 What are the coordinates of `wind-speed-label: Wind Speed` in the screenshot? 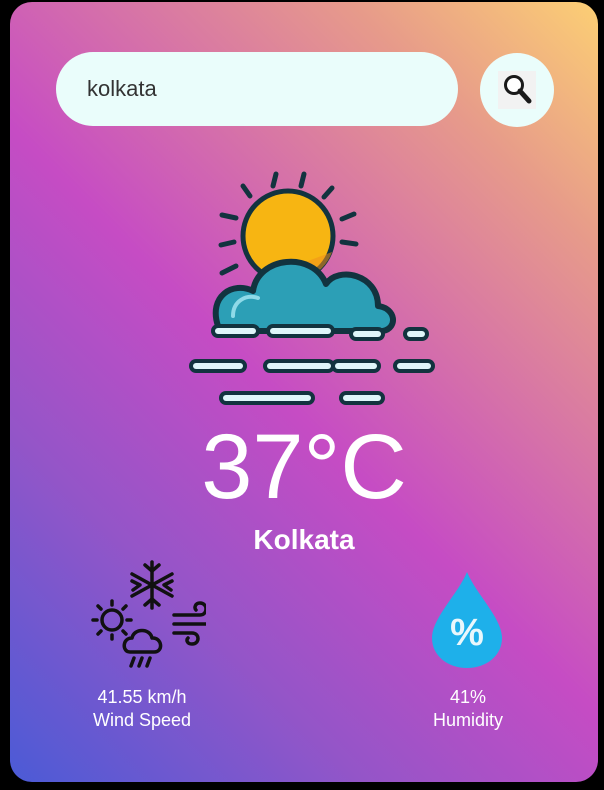 It's located at (142, 720).